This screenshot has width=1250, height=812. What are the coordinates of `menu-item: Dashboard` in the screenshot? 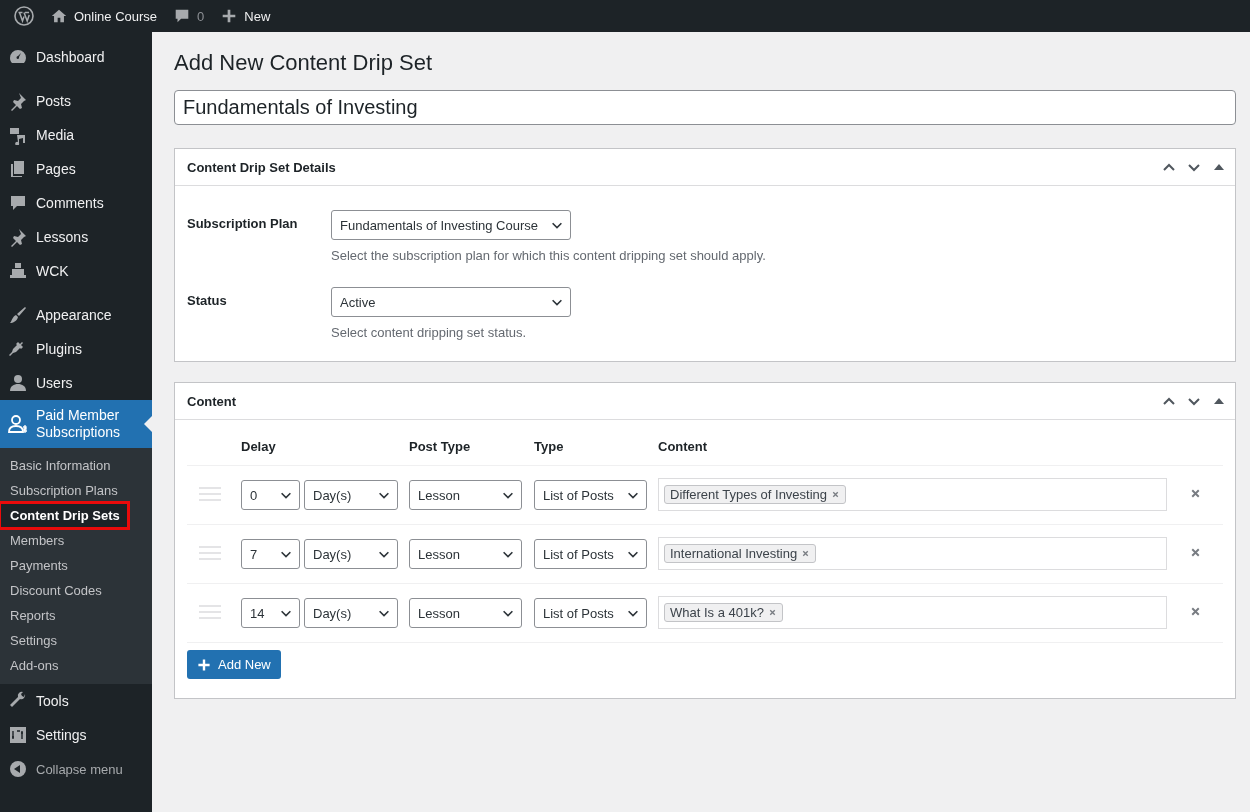 It's located at (76, 57).